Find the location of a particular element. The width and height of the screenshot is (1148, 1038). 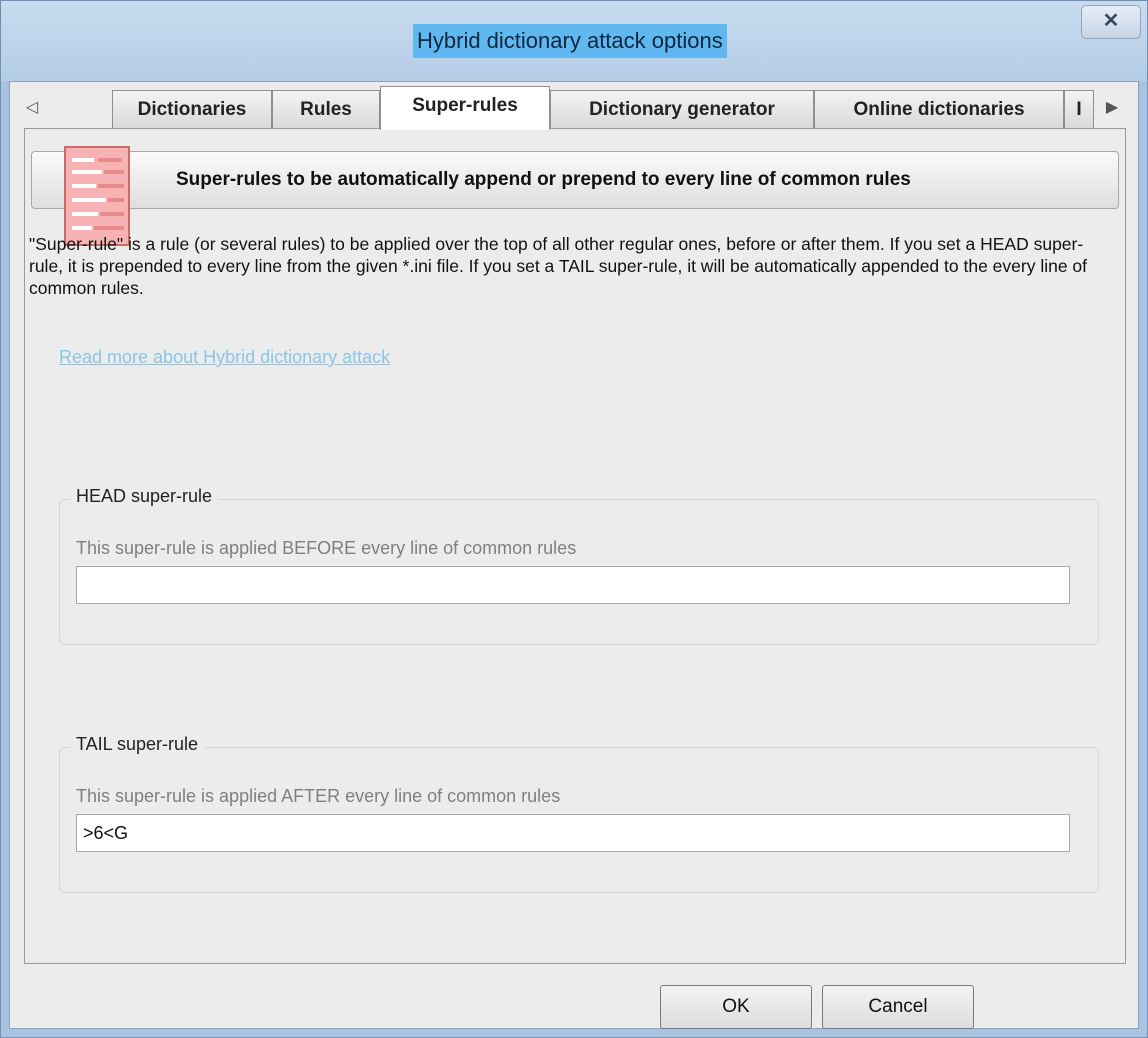

tab-dictionaries: Dictionaries is located at coordinates (192, 109).